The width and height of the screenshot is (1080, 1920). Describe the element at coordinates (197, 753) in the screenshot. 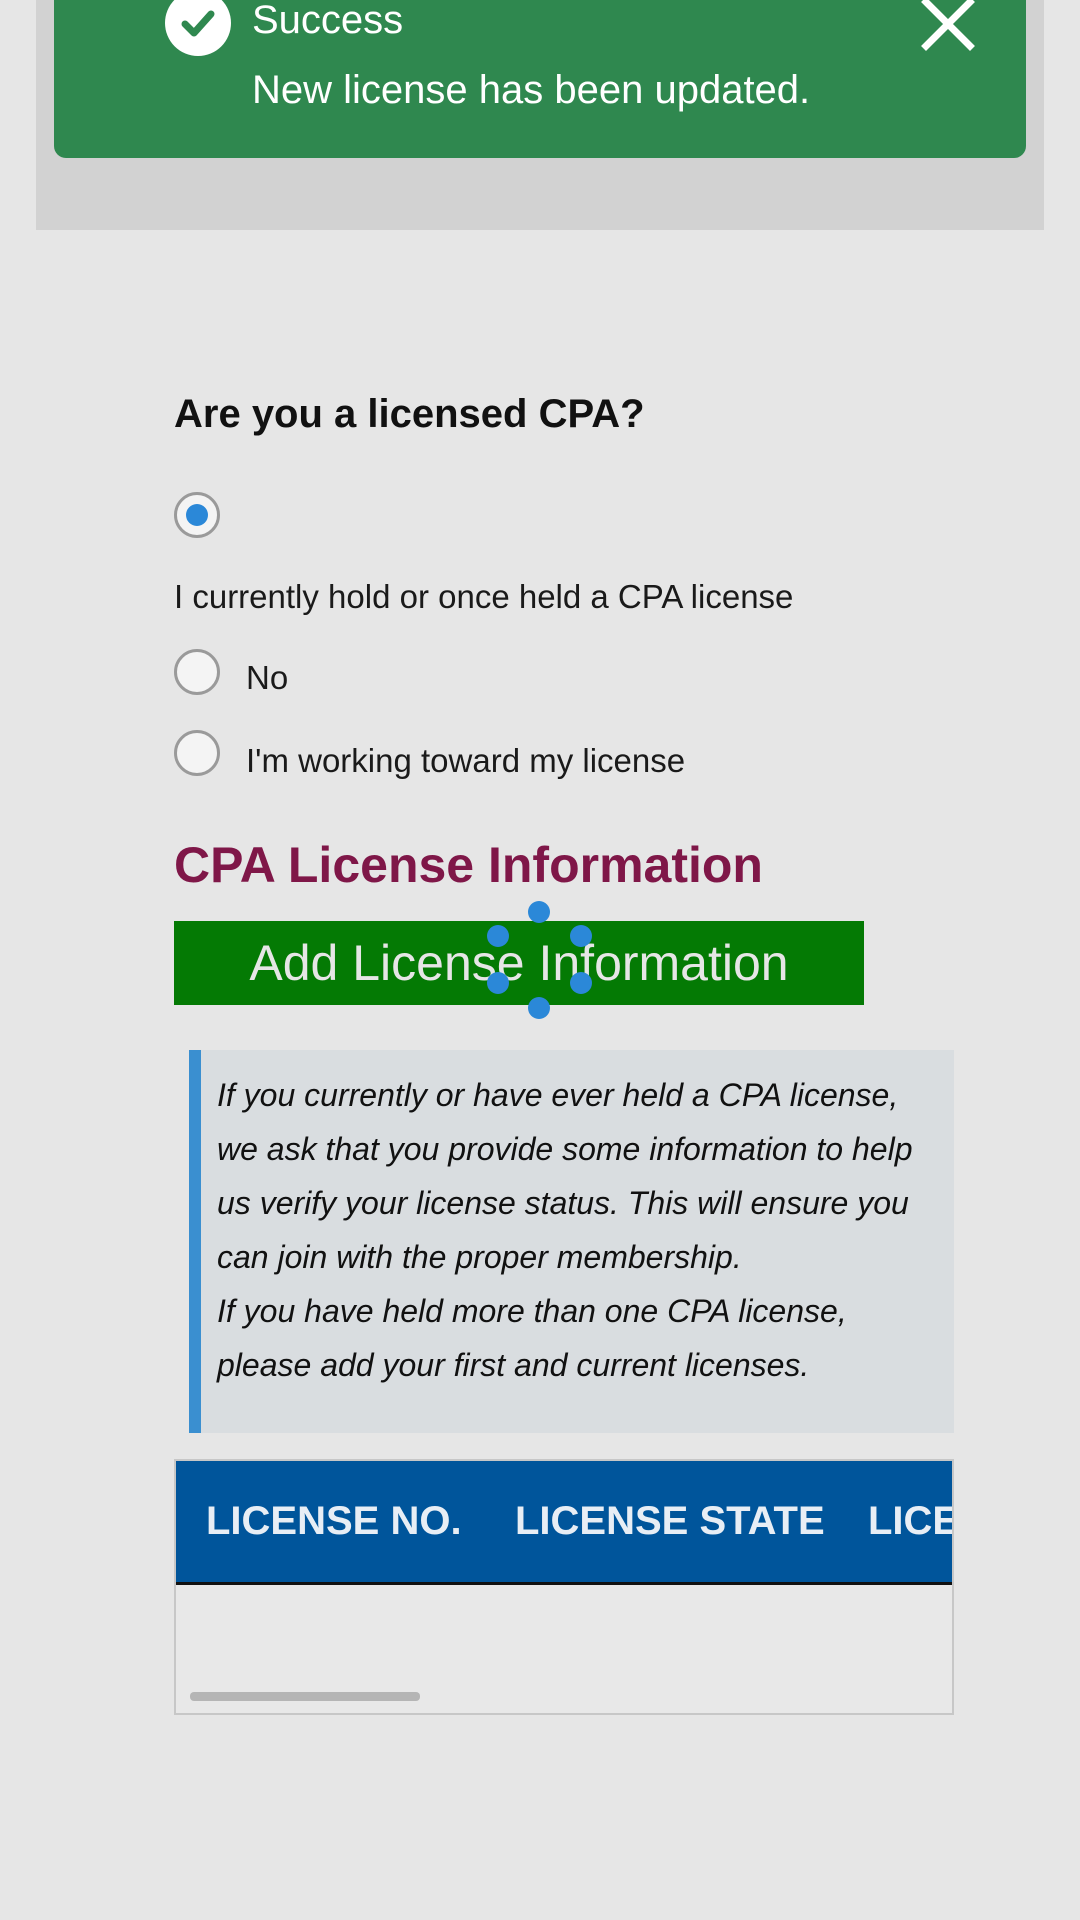

I see `radio-working-toward` at that location.